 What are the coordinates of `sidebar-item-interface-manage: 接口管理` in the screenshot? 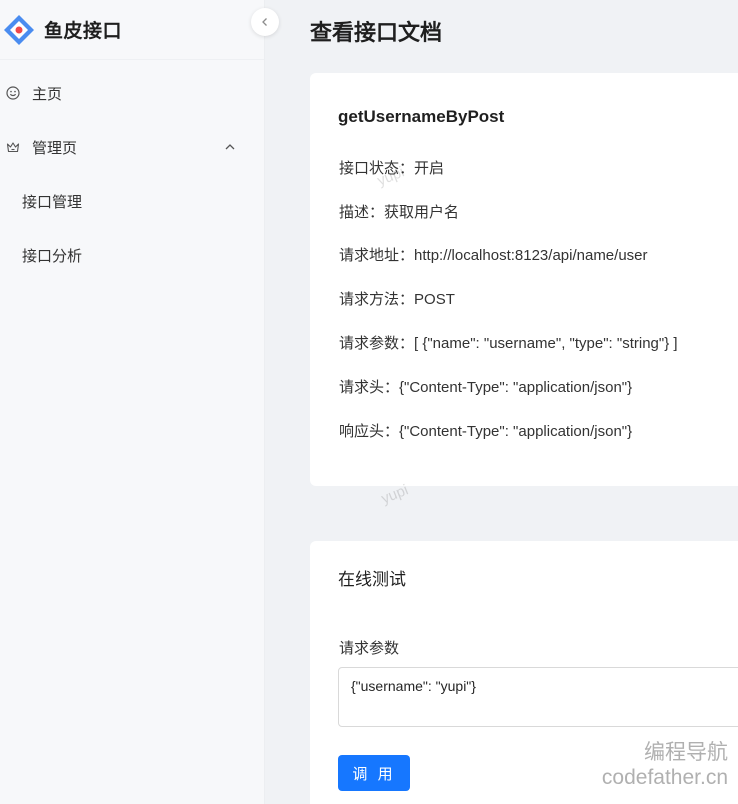 It's located at (132, 201).